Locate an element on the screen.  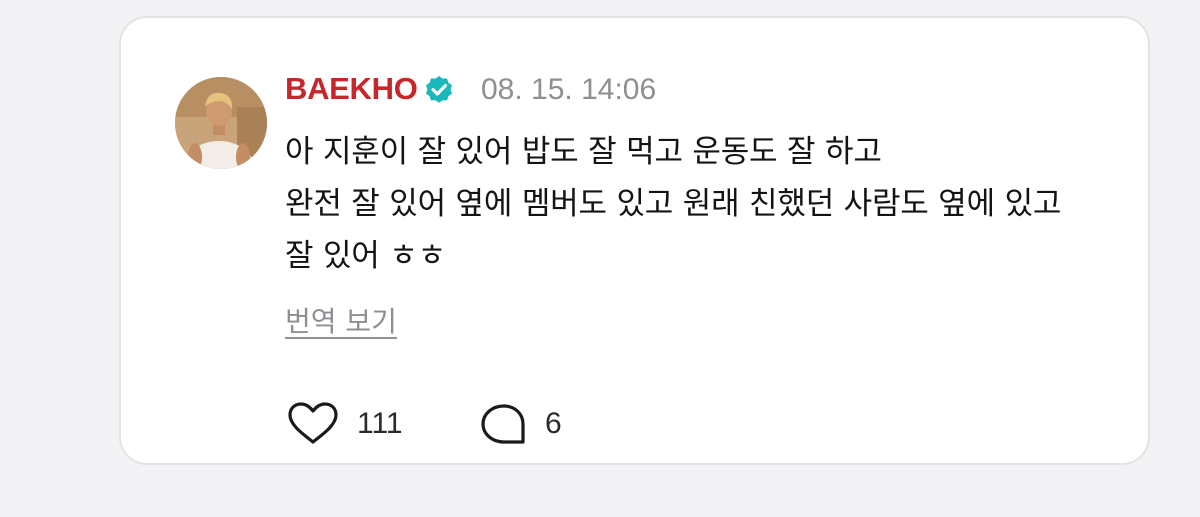
comment-button: 6 is located at coordinates (520, 424).